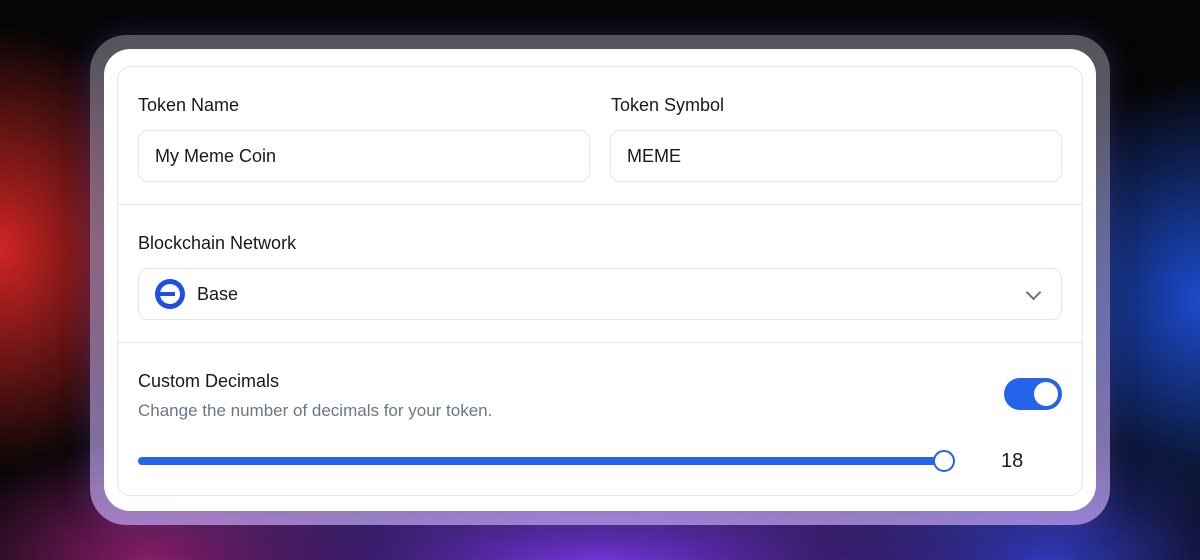 The image size is (1200, 560). What do you see at coordinates (944, 461) in the screenshot?
I see `decimals-slider-thumb` at bounding box center [944, 461].